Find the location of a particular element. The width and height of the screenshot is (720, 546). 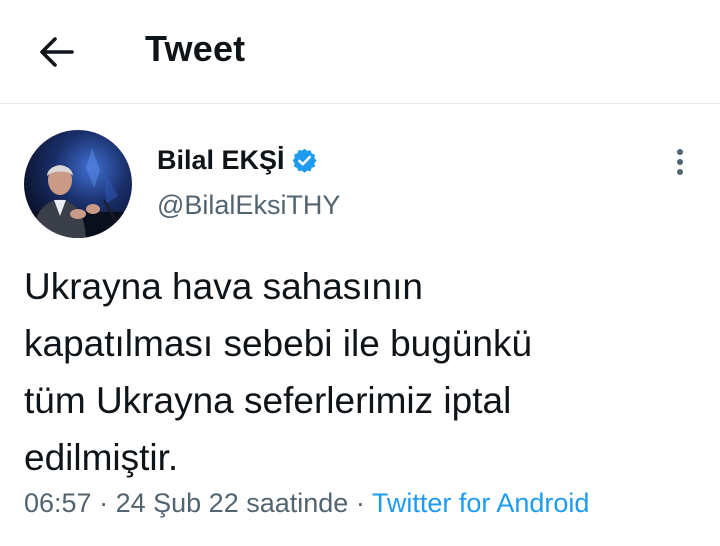

avatar is located at coordinates (78, 184).